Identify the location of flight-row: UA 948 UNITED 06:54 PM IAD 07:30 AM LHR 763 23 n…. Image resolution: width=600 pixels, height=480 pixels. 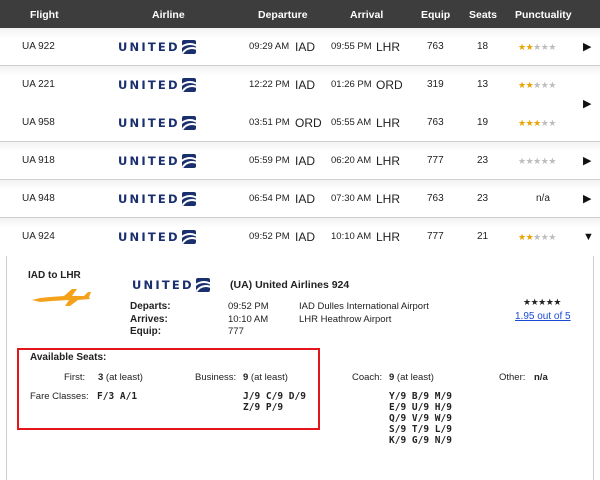
(300, 199).